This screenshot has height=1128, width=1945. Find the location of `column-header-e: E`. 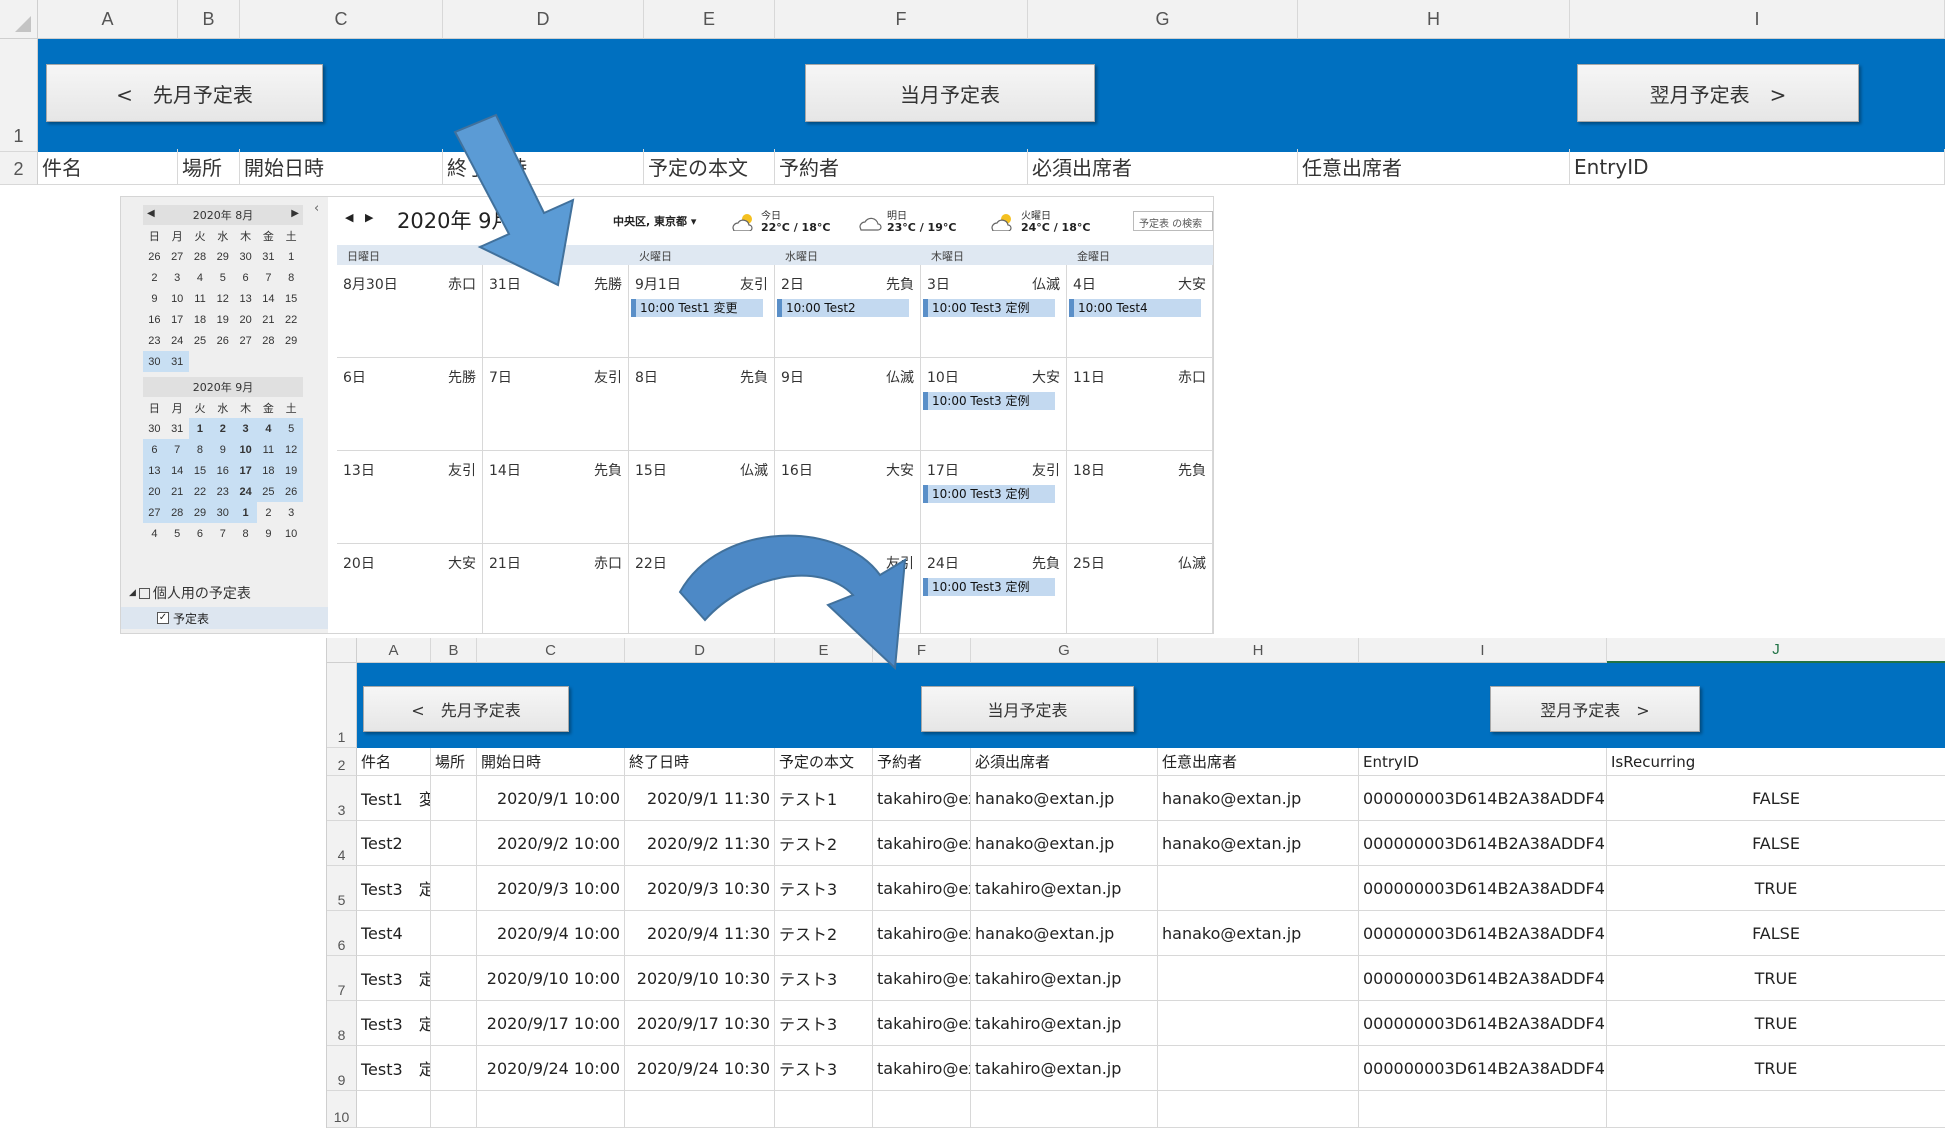

column-header-e: E is located at coordinates (709, 19).